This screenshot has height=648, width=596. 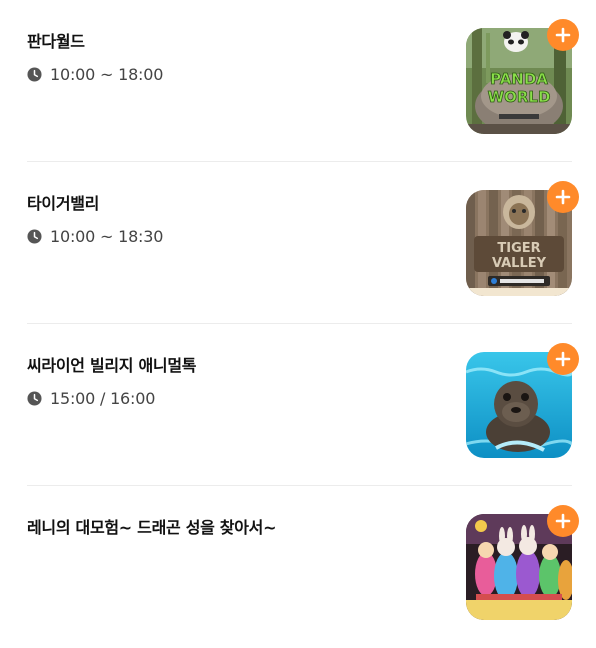 I want to click on item-title: 씨라이언 빌리지 애니멀톡, so click(x=112, y=365).